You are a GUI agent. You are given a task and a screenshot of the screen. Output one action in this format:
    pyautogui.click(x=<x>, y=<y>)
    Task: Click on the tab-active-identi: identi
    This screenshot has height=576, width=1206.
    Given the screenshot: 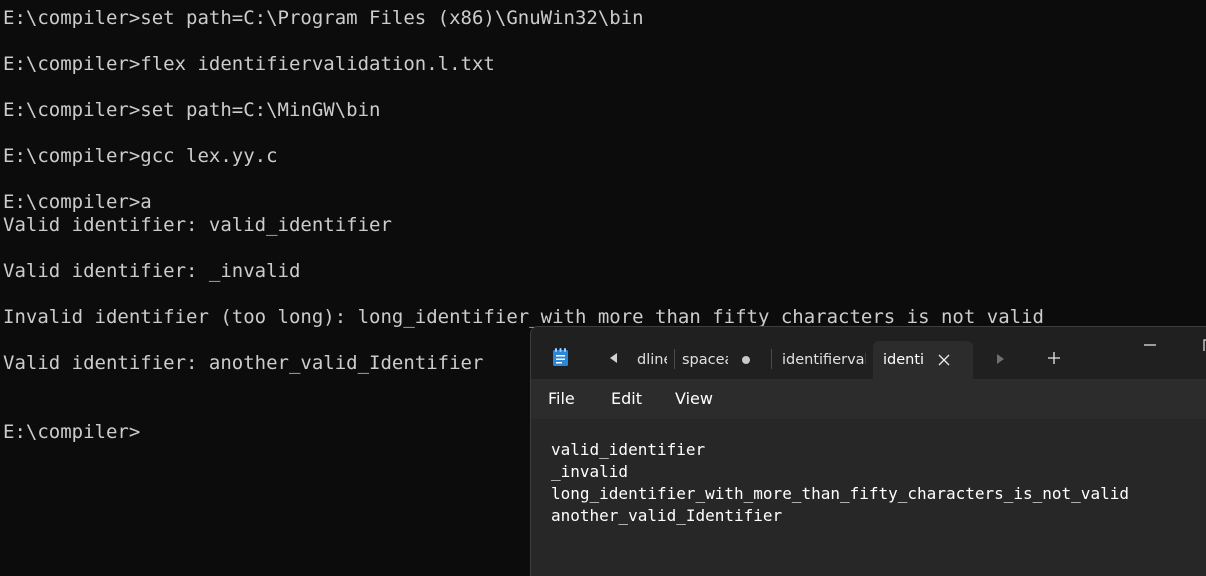 What is the action you would take?
    pyautogui.click(x=923, y=360)
    